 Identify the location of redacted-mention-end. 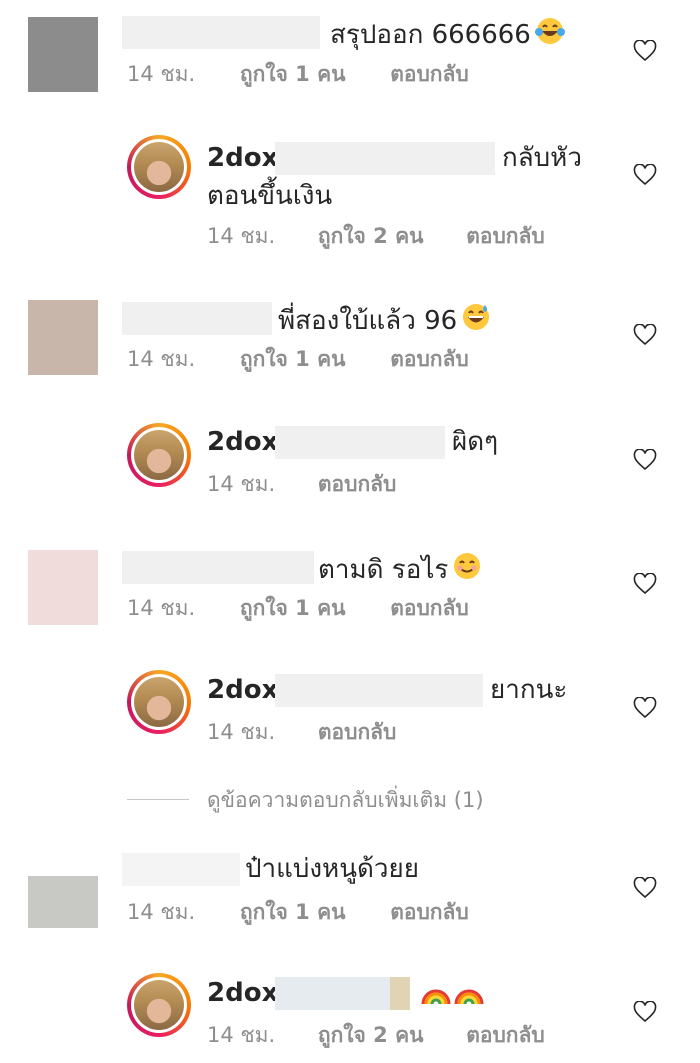
(400, 993).